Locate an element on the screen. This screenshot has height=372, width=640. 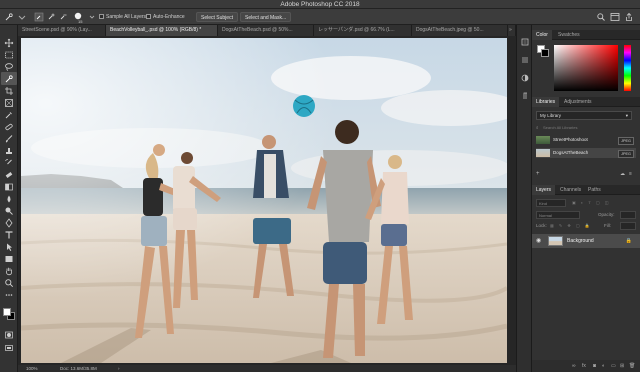
screen-mode-icon is located at coordinates (9, 348).